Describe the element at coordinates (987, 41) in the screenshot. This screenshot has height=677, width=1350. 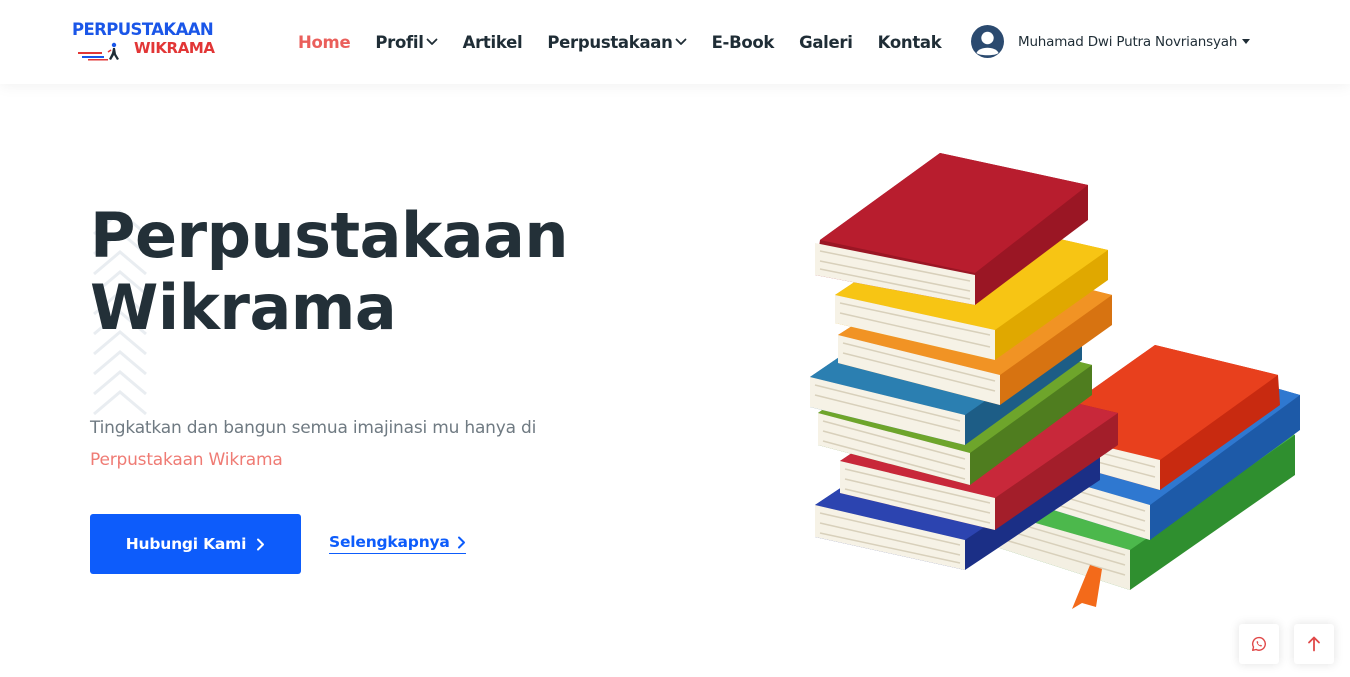
I see `user-avatar-icon` at that location.